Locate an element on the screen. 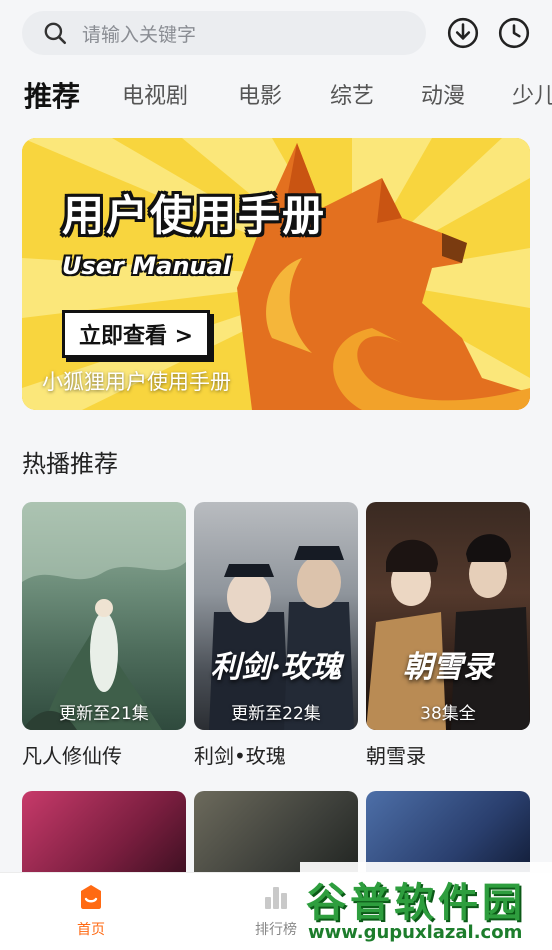  home-icon is located at coordinates (91, 897).